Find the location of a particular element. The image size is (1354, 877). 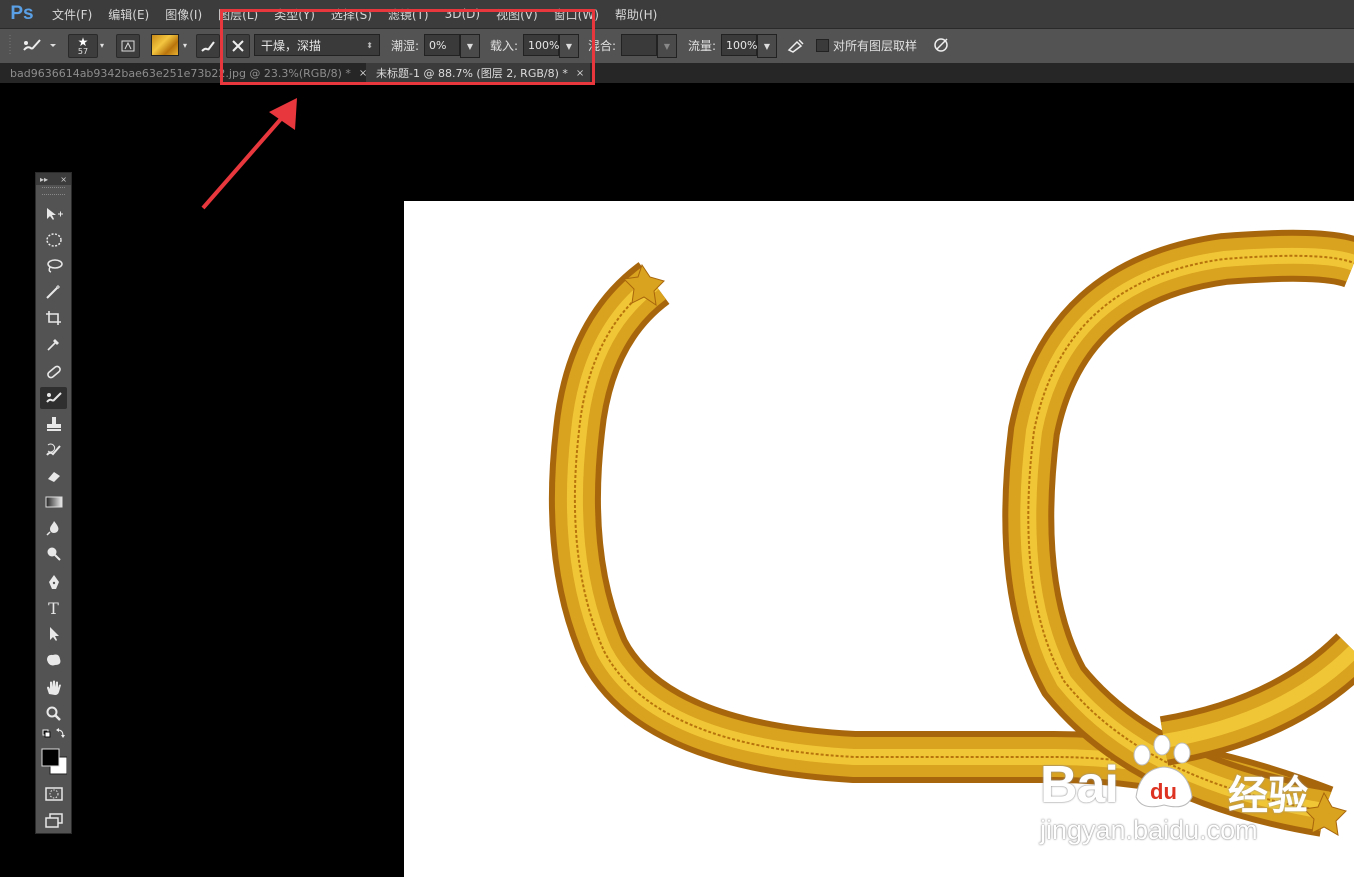

eraser-tool is located at coordinates (53, 476).